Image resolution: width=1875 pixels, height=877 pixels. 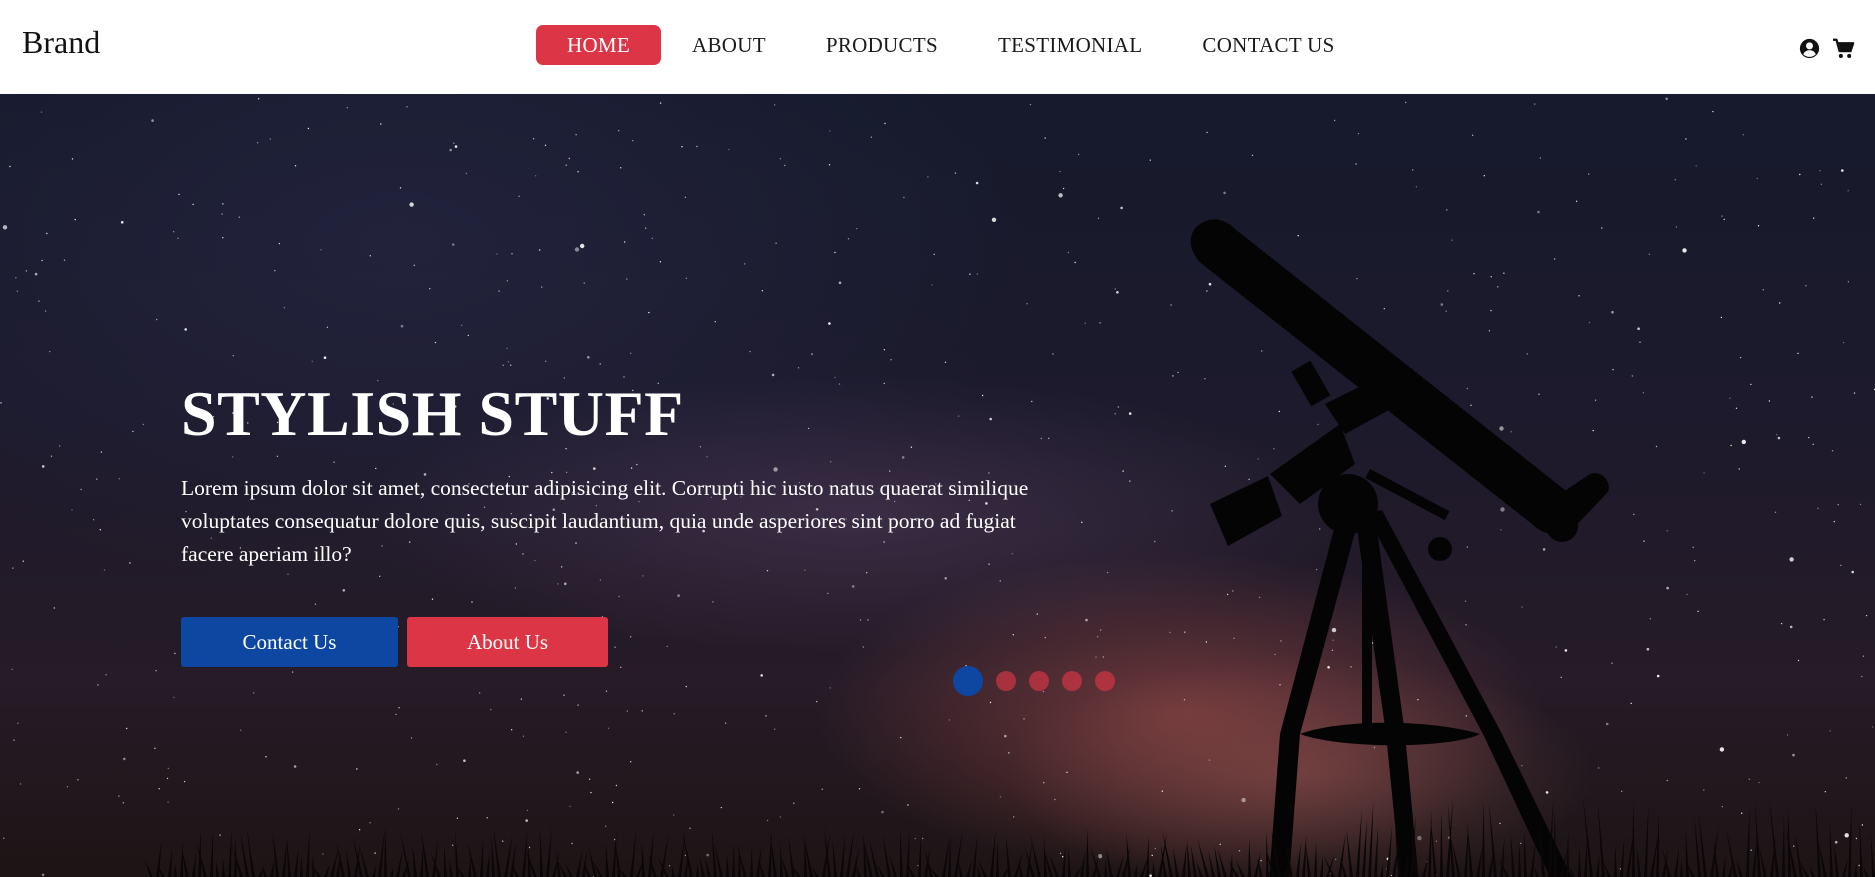 I want to click on nav-icons, so click(x=1821, y=48).